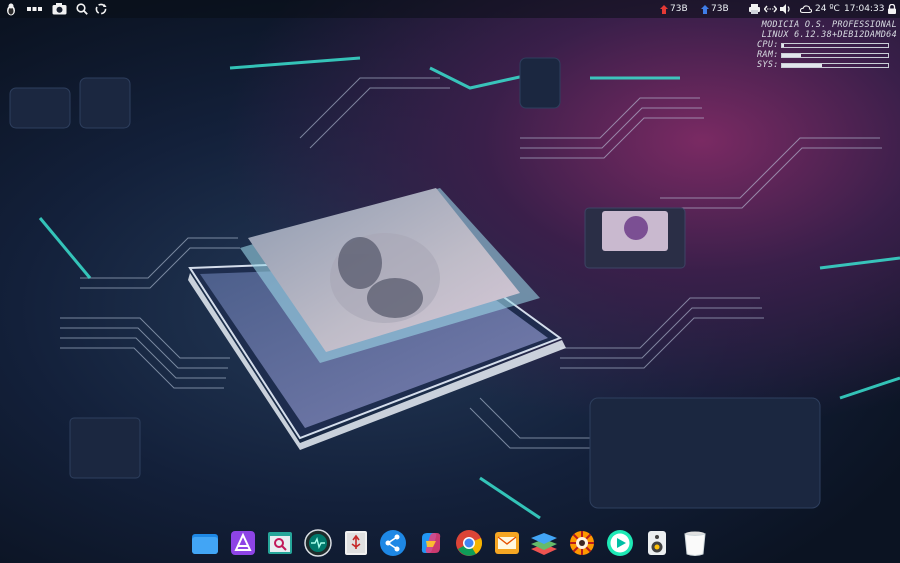 This screenshot has width=900, height=563. What do you see at coordinates (768, 45) in the screenshot?
I see `conky-cpu-label: CPU:` at bounding box center [768, 45].